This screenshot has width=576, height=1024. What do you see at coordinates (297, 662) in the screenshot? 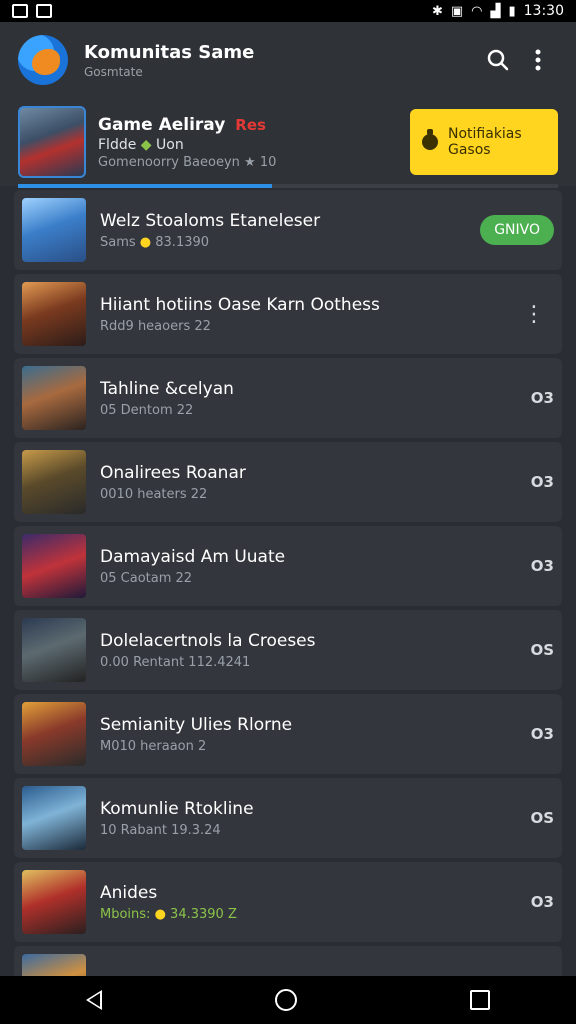
I see `list-item-subtitle: 0.00 Rentant 112.4241` at bounding box center [297, 662].